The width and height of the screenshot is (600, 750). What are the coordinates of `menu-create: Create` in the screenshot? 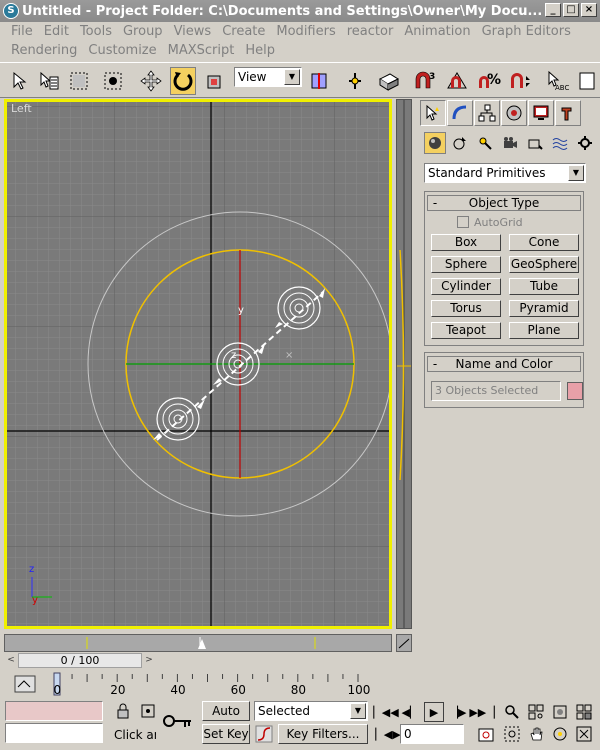 It's located at (244, 31).